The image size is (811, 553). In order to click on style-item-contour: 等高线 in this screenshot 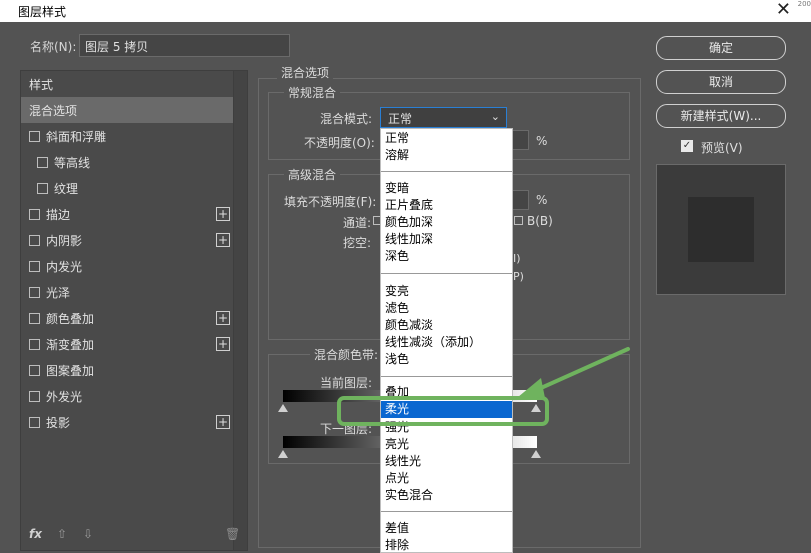, I will do `click(127, 162)`.